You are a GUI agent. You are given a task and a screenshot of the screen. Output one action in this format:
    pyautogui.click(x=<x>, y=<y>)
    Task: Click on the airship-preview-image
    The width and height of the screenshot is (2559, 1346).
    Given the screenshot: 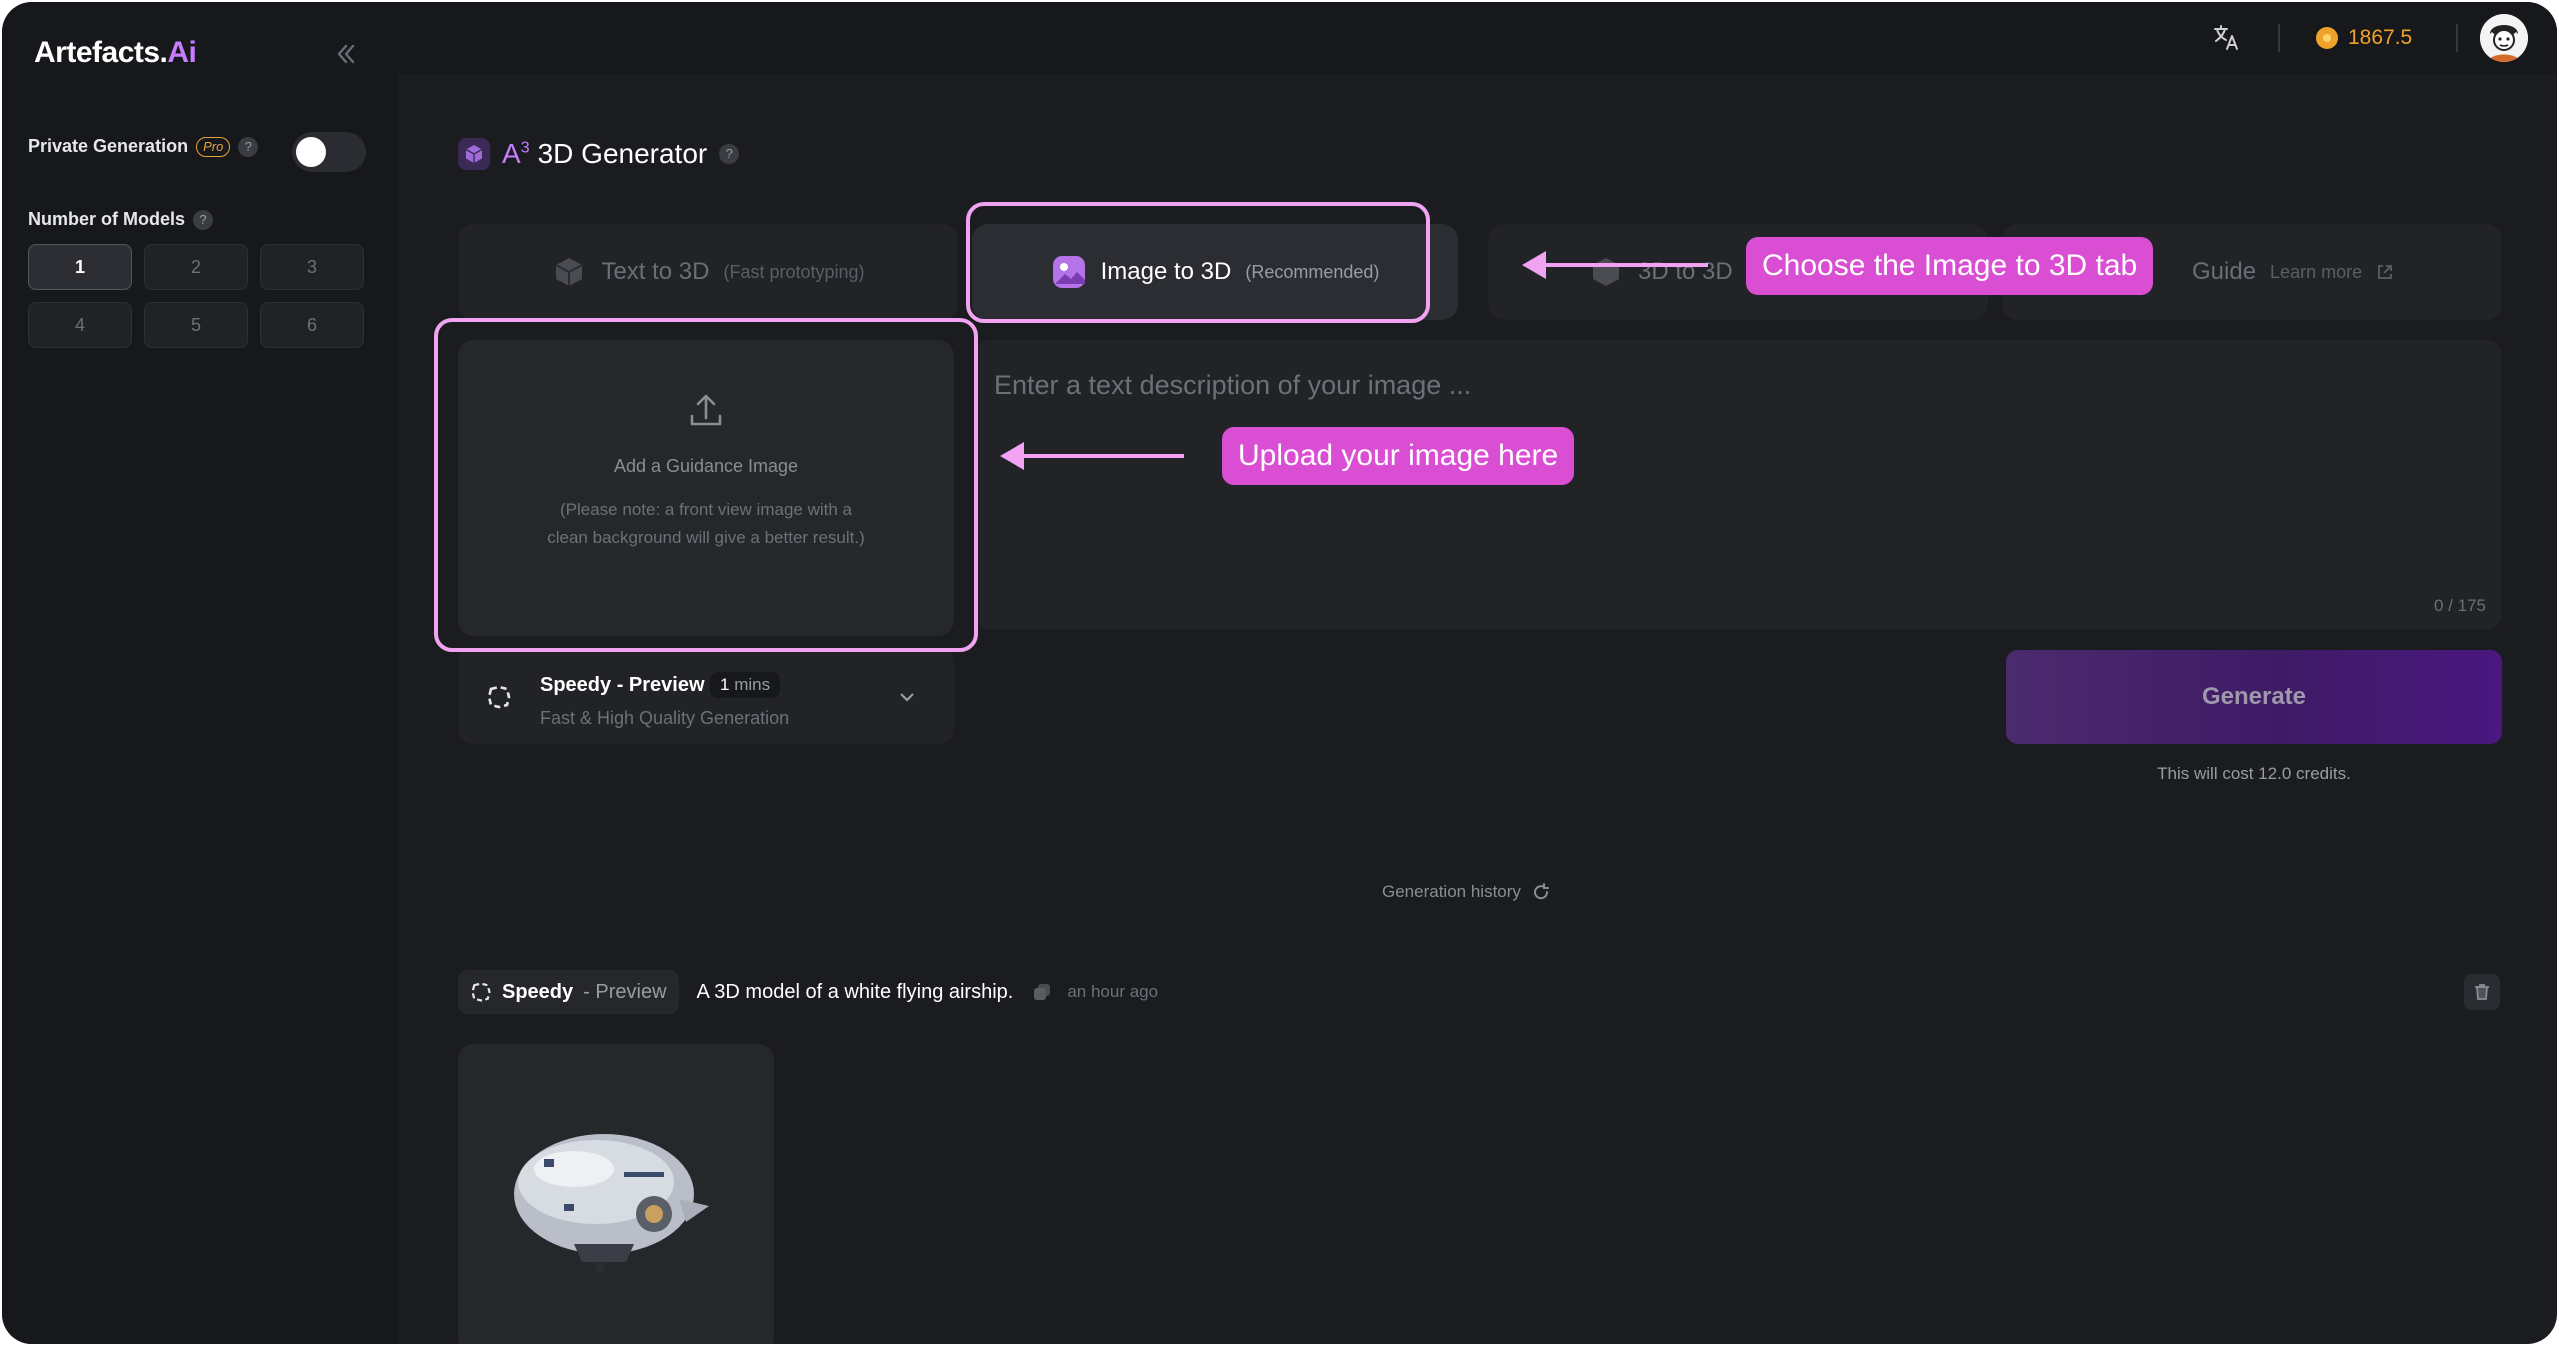 What is the action you would take?
    pyautogui.click(x=611, y=1203)
    